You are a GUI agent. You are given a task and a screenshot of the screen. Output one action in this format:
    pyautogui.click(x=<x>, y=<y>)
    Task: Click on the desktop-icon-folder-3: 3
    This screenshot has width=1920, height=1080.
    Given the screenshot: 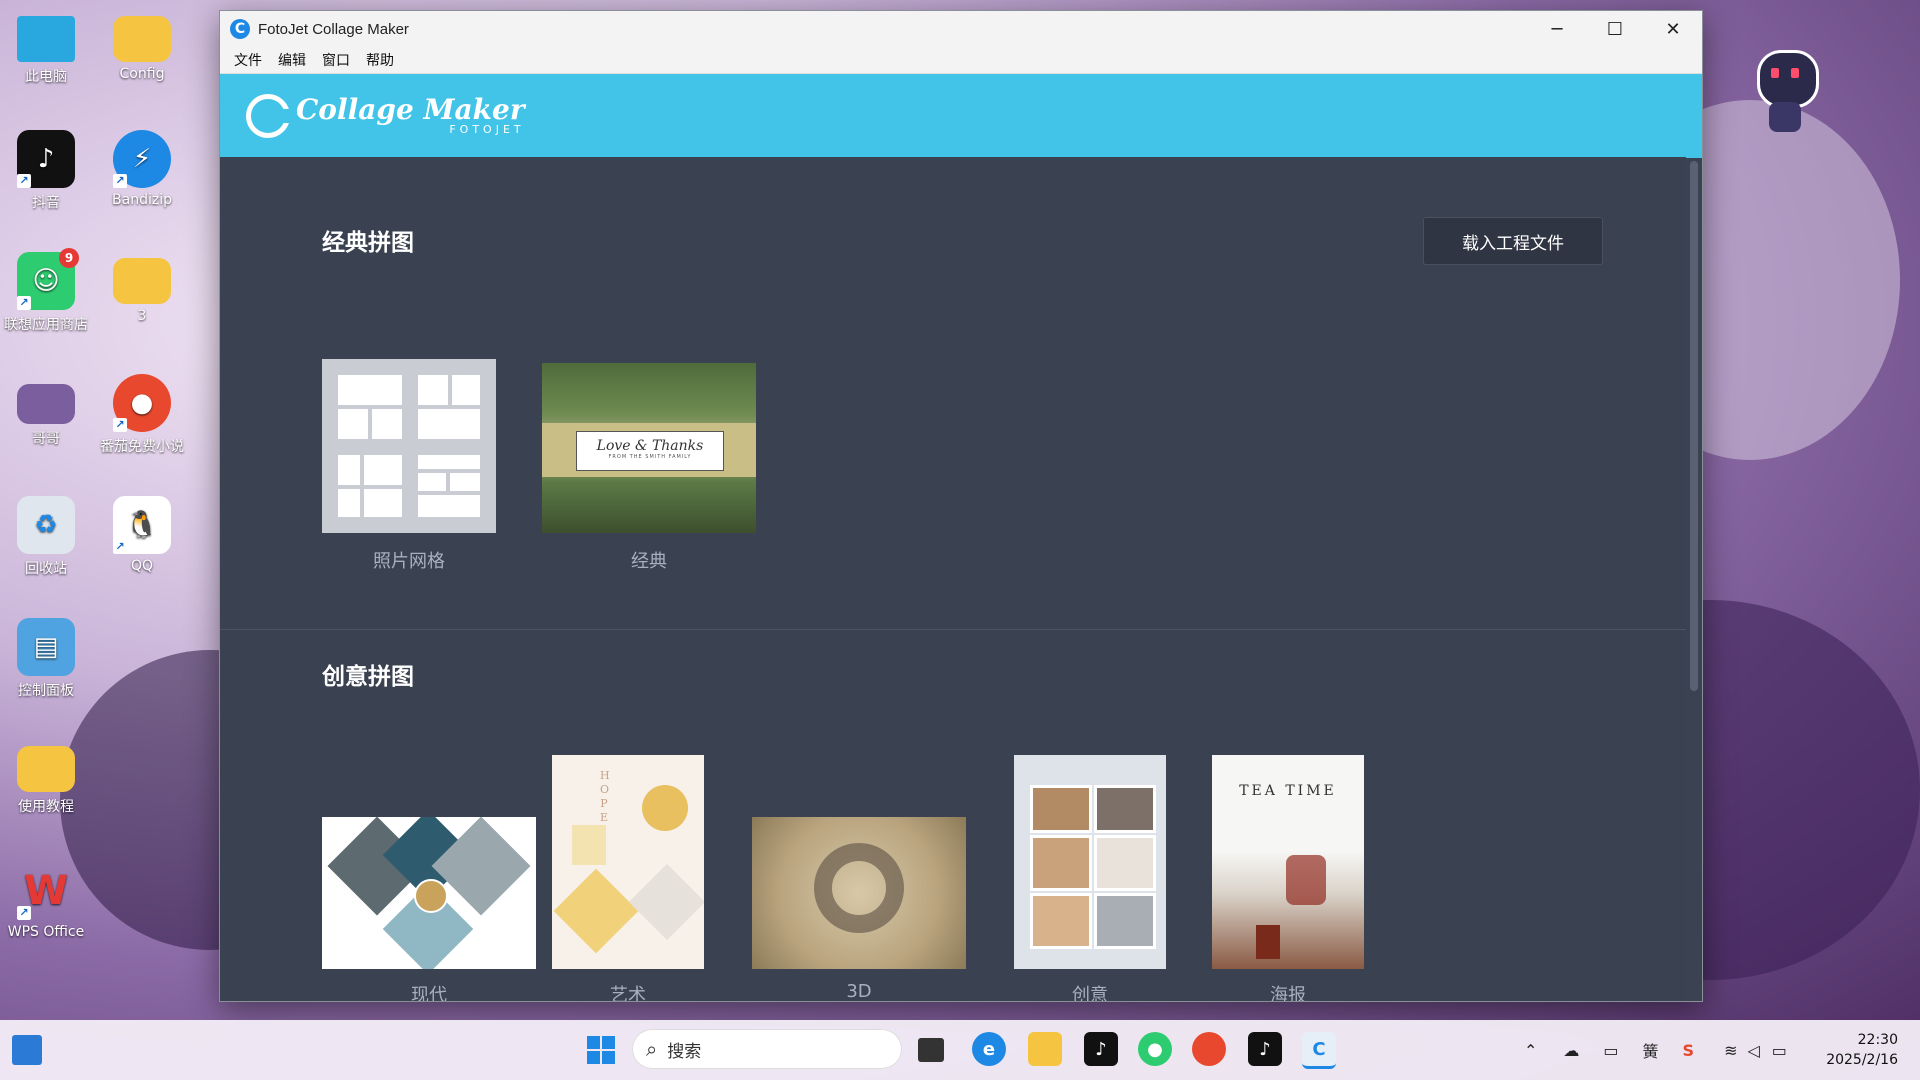 What is the action you would take?
    pyautogui.click(x=142, y=288)
    